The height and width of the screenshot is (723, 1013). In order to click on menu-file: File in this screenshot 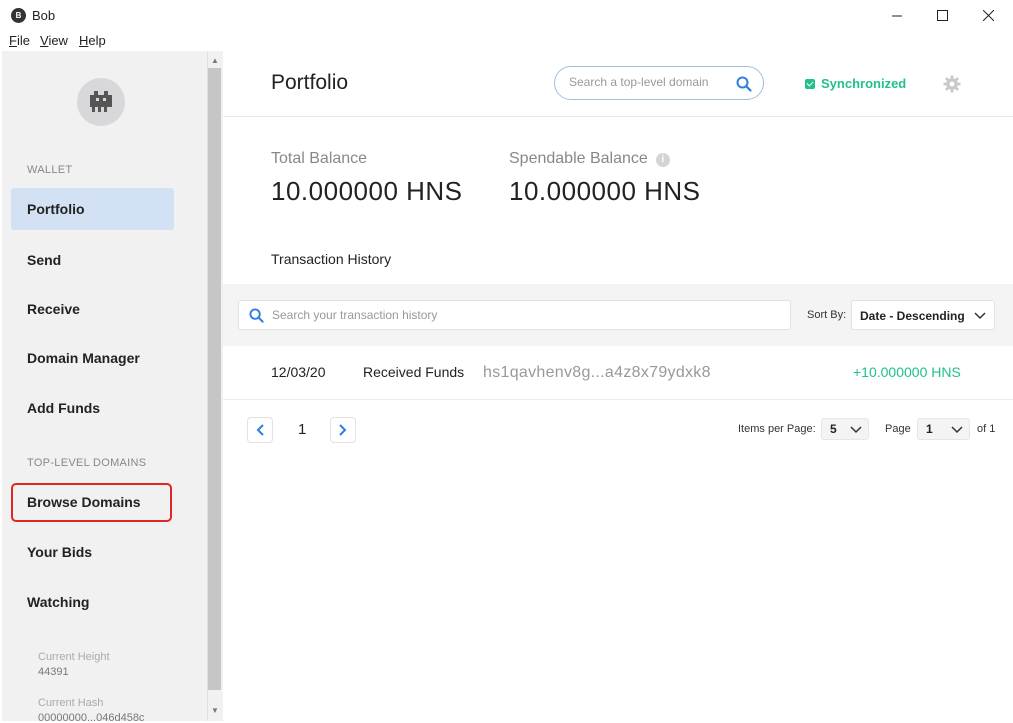, I will do `click(19, 40)`.